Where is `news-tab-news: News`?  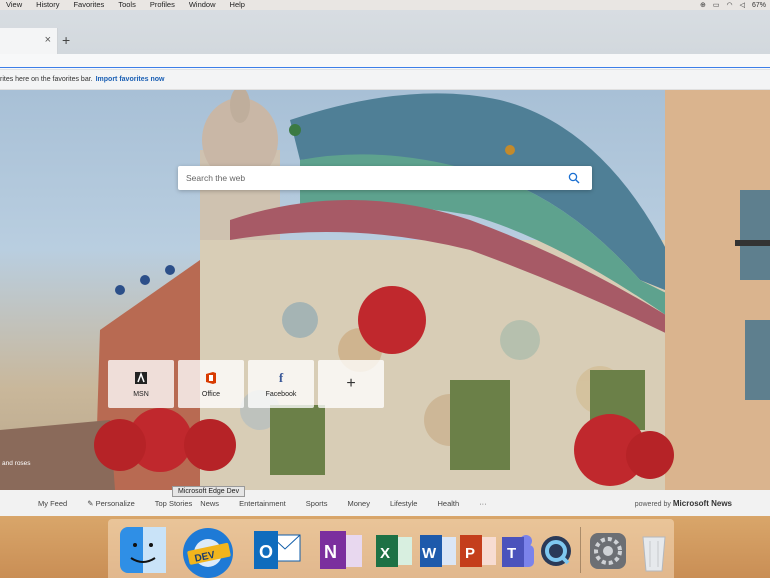
news-tab-news: News is located at coordinates (209, 503).